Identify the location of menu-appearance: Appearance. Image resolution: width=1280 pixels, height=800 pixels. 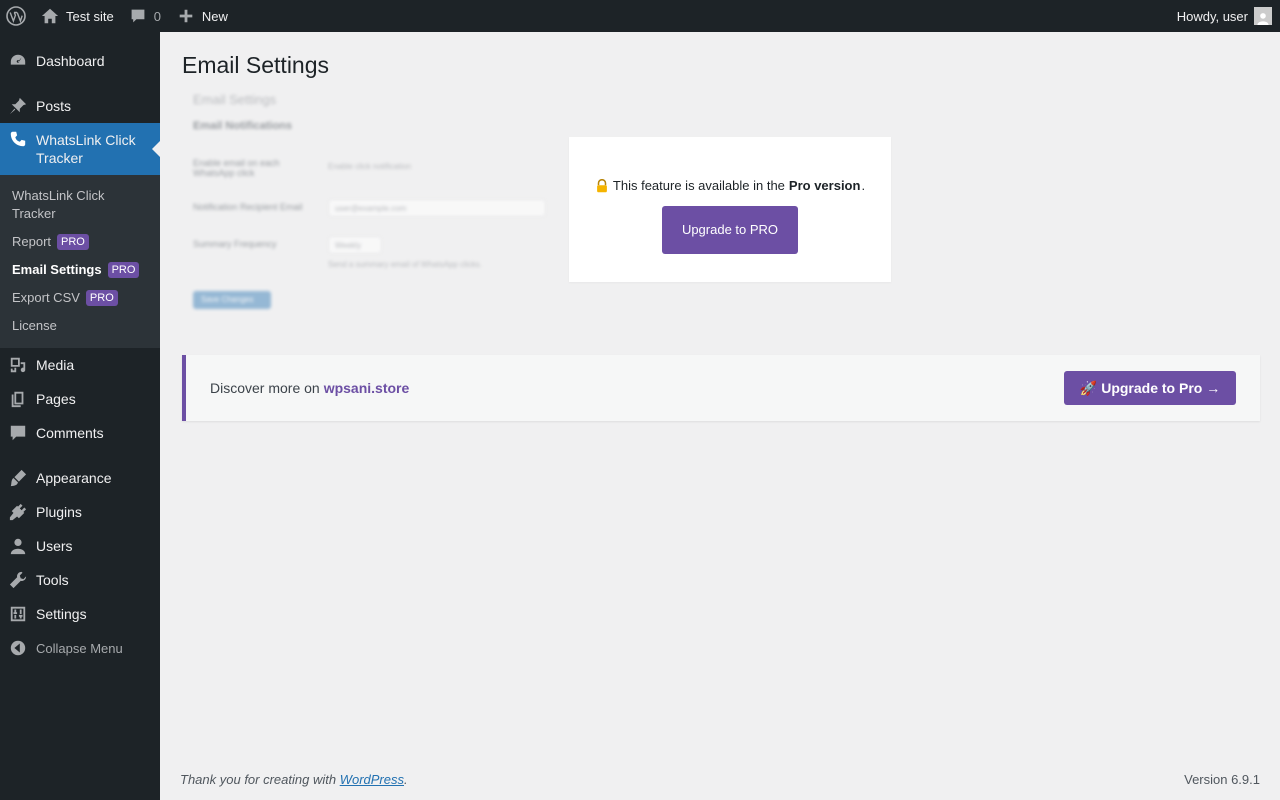
(80, 478).